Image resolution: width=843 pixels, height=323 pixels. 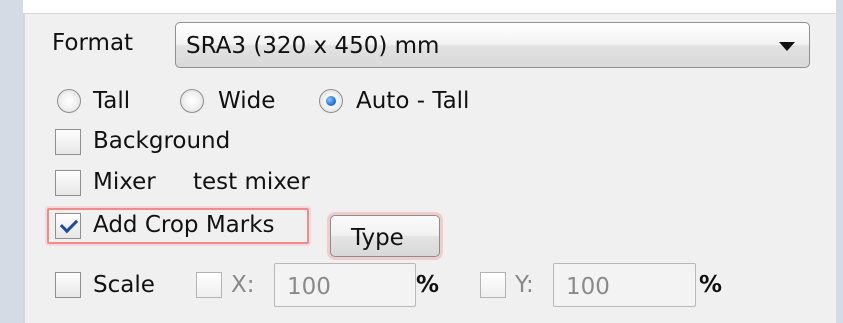 What do you see at coordinates (112, 101) in the screenshot?
I see `tall-label: Tall` at bounding box center [112, 101].